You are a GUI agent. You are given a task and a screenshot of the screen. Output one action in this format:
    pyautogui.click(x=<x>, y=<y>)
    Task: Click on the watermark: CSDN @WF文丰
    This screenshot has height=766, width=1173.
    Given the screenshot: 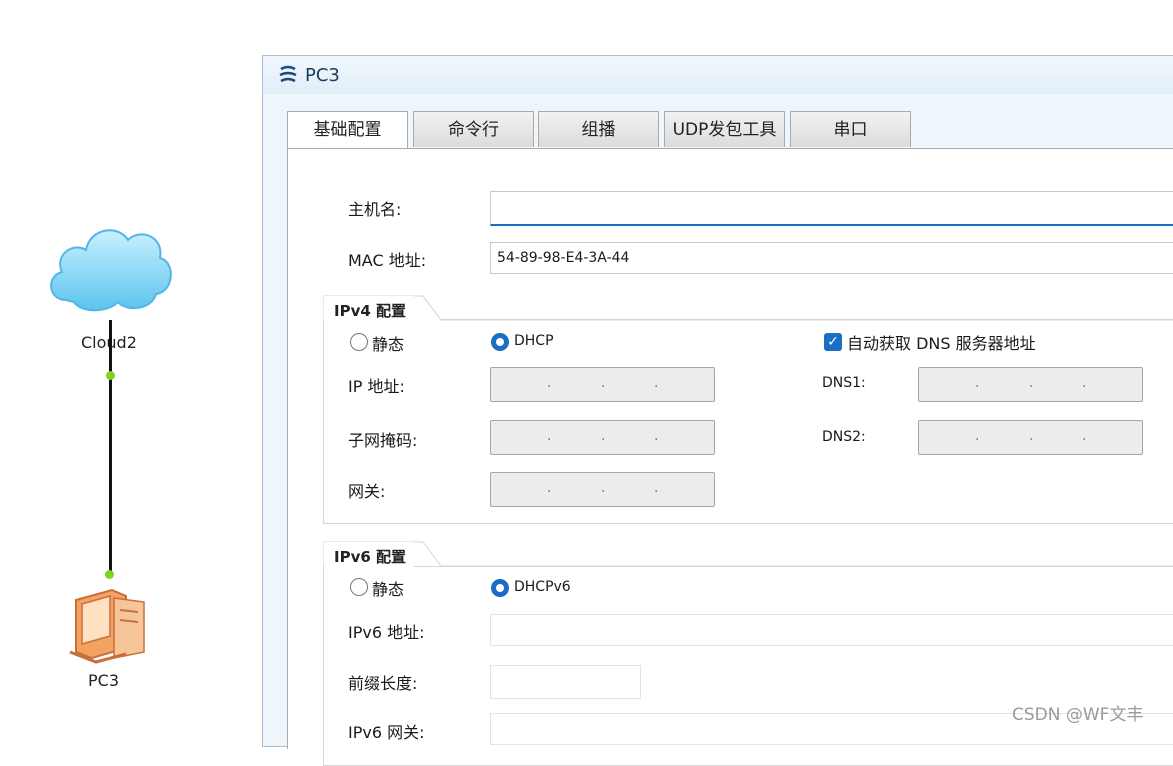 What is the action you would take?
    pyautogui.click(x=1078, y=715)
    